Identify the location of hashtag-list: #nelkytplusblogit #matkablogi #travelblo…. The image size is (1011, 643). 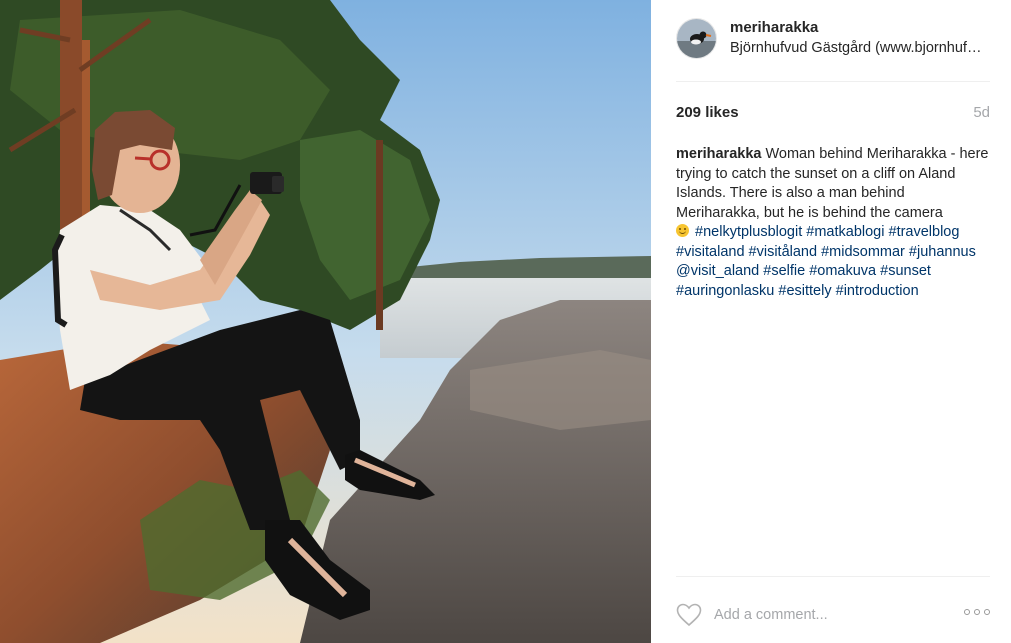
(826, 261).